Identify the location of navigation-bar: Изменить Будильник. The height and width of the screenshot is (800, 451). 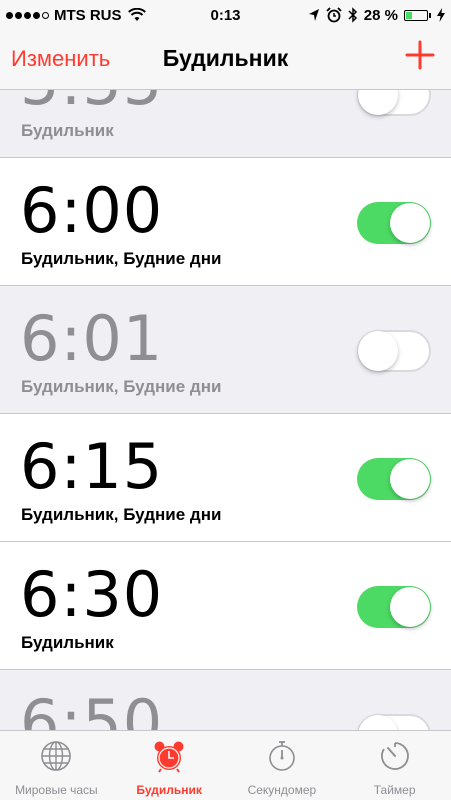
(225, 60).